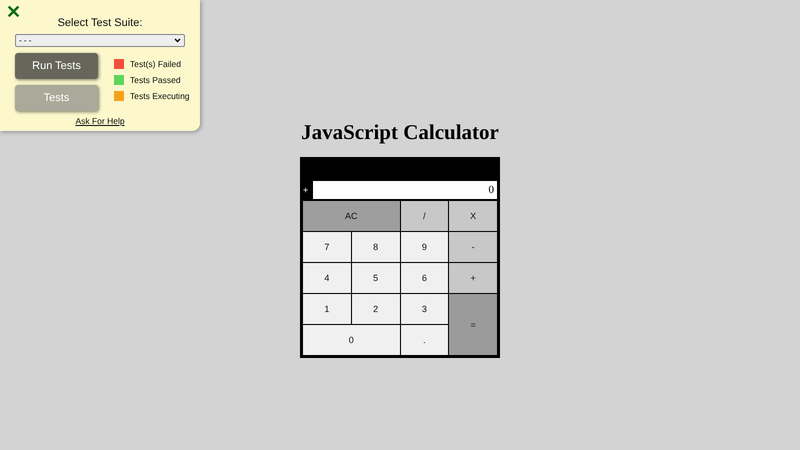 This screenshot has height=450, width=800. Describe the element at coordinates (56, 66) in the screenshot. I see `test-button: Run Tests` at that location.